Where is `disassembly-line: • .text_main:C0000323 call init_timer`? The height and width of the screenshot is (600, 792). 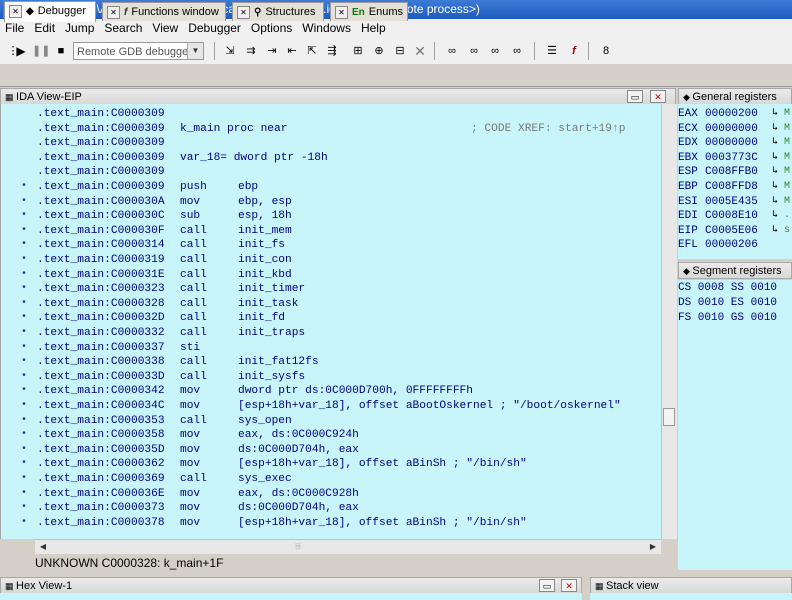 disassembly-line: • .text_main:C0000323 call init_timer is located at coordinates (331, 289).